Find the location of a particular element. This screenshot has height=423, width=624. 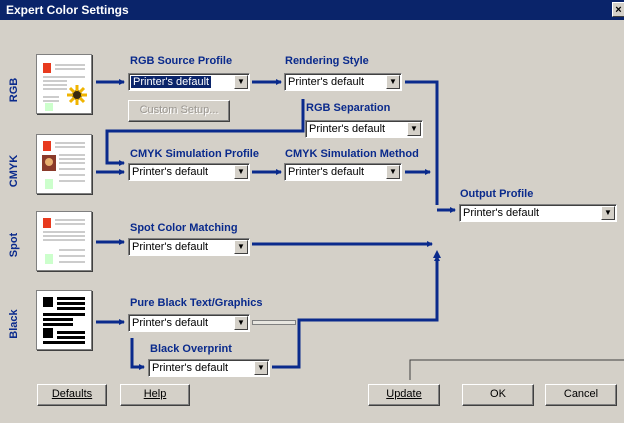

disabled-connector-groove is located at coordinates (274, 322).